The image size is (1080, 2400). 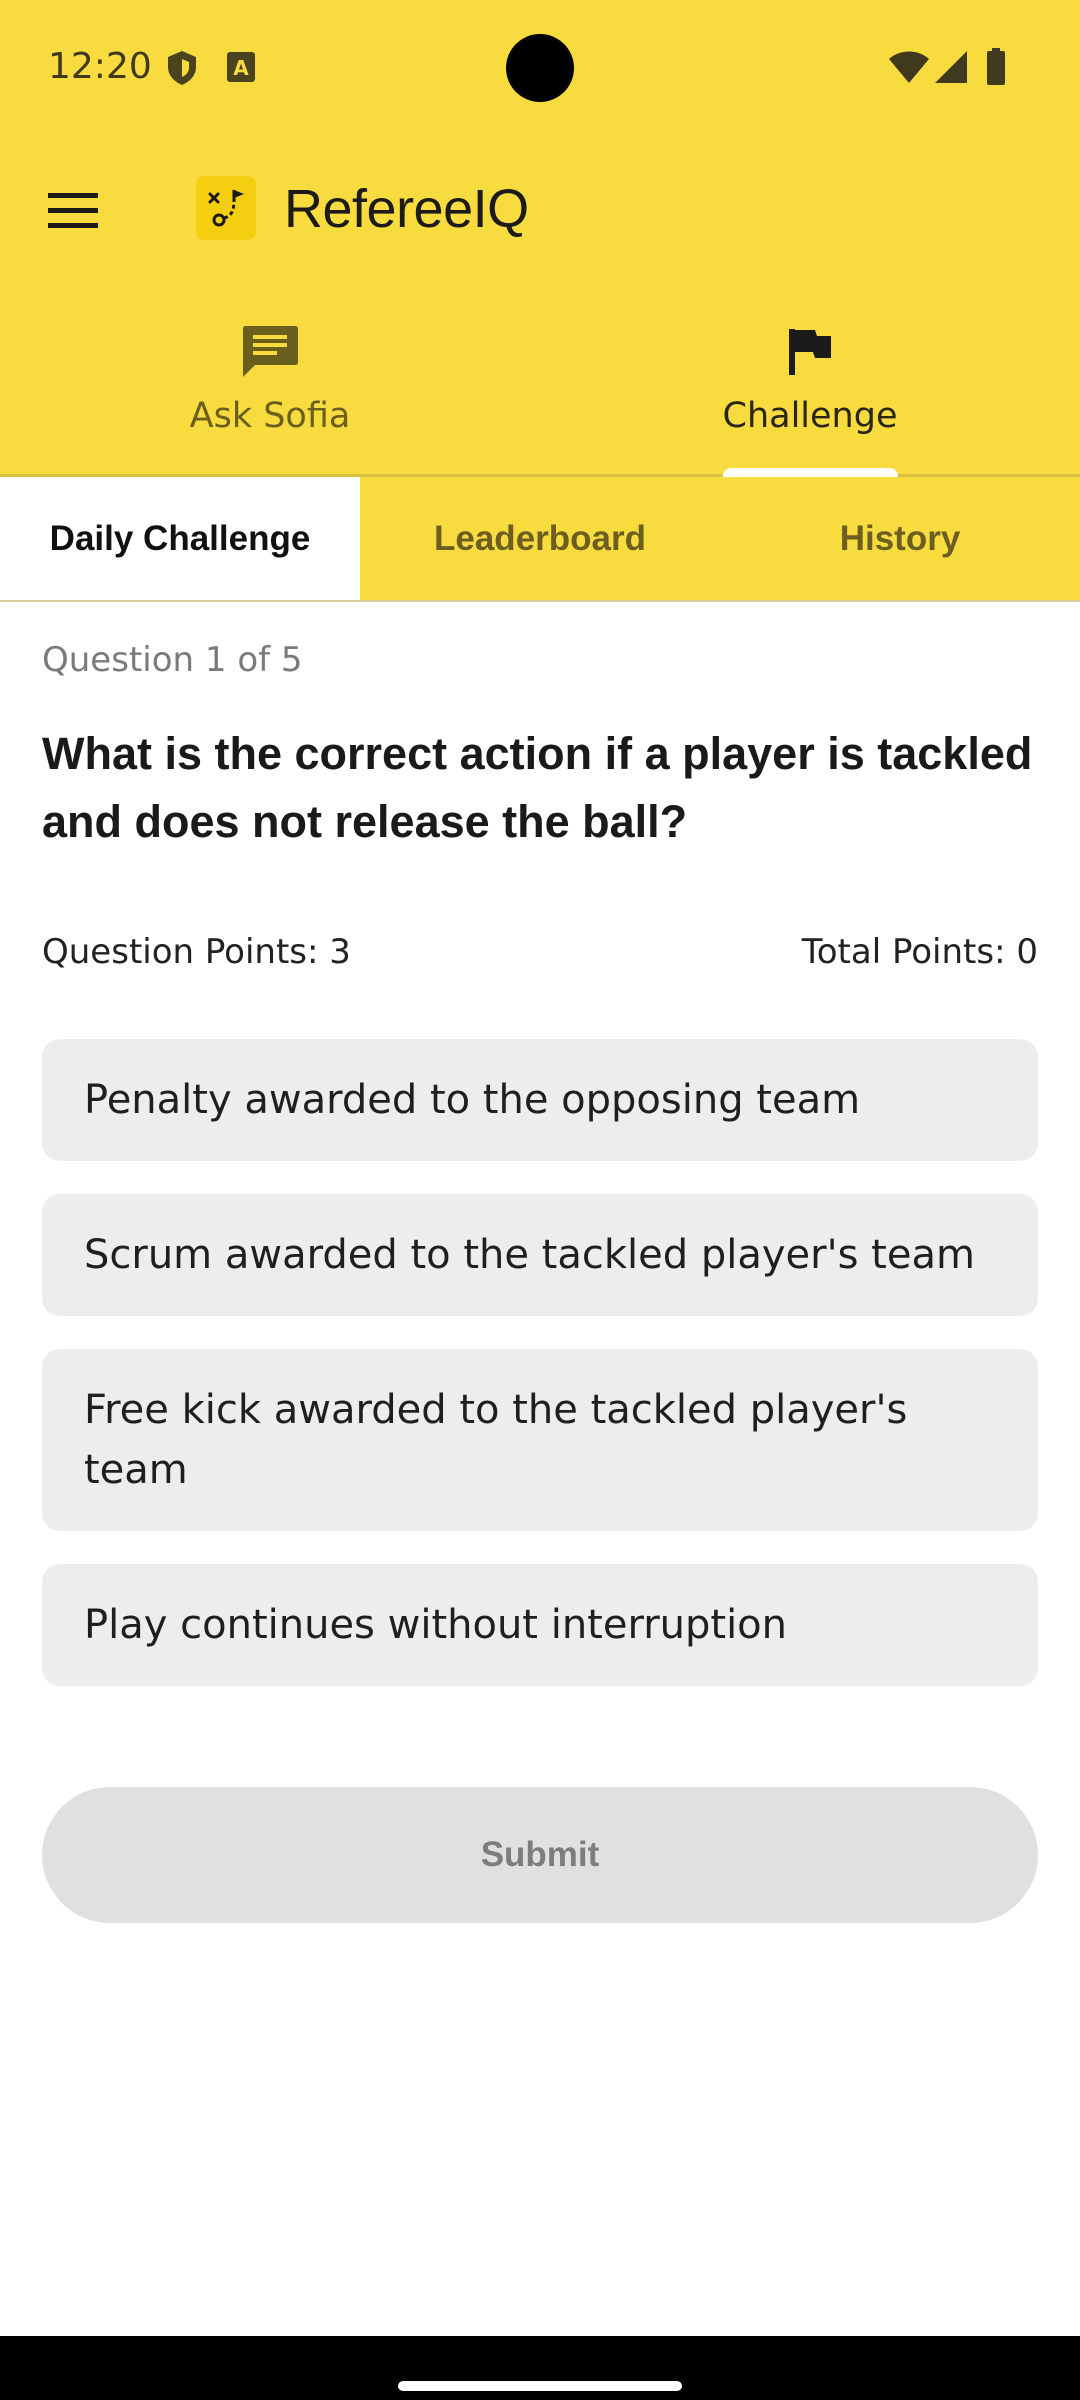 I want to click on question-points: Question Points: 3, so click(x=196, y=952).